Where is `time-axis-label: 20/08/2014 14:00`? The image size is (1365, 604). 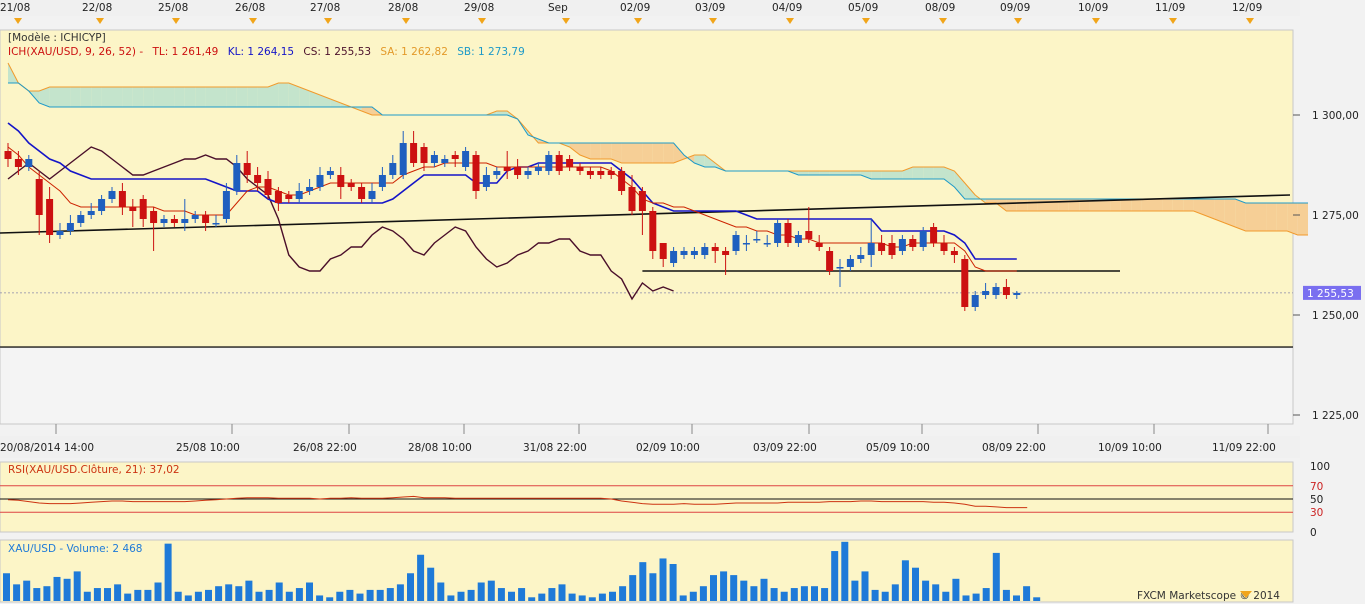 time-axis-label: 20/08/2014 14:00 is located at coordinates (47, 448).